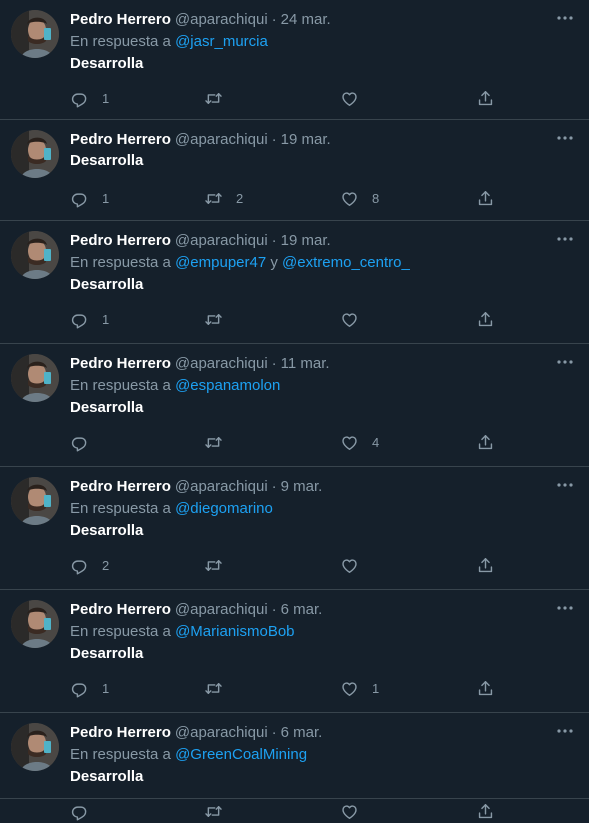  Describe the element at coordinates (241, 754) in the screenshot. I see `mention-link: @GreenCoalMining` at that location.